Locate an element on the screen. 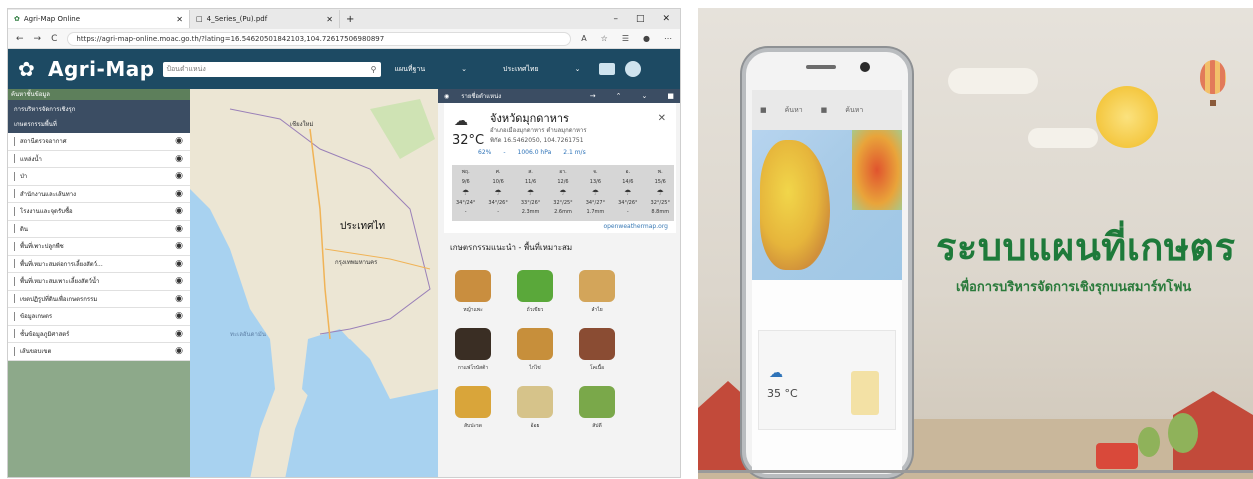  crop-card: ถั่วเขียว is located at coordinates (535, 287).